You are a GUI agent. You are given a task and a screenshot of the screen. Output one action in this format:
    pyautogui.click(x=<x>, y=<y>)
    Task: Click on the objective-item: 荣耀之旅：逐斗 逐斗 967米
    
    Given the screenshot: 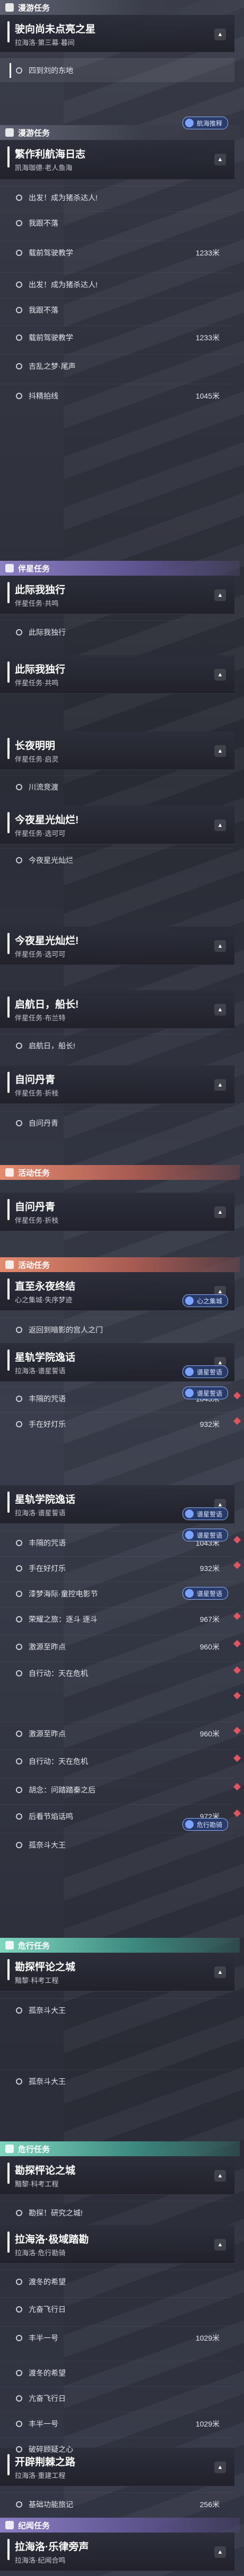 What is the action you would take?
    pyautogui.click(x=117, y=1619)
    